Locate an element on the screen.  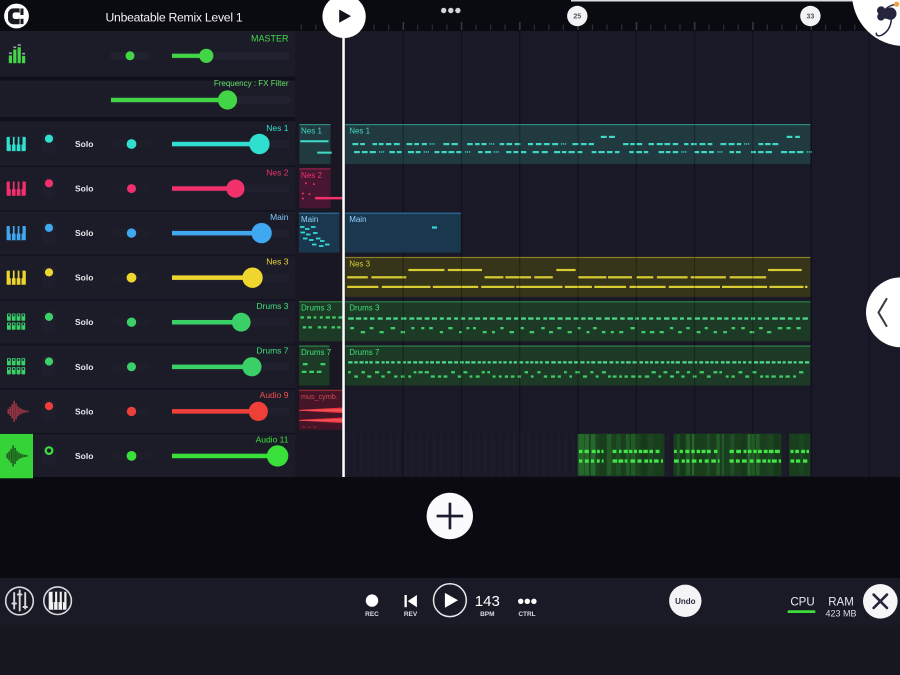
svg-text: BPM is located at coordinates (487, 614).